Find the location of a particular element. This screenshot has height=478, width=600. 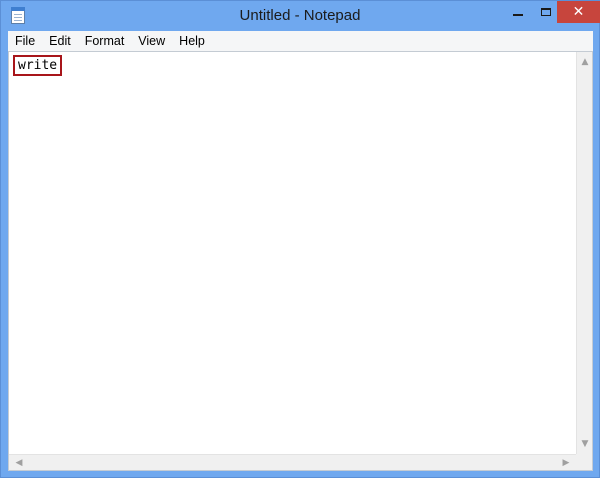

scroll-down-icon: ▼ is located at coordinates (585, 444).